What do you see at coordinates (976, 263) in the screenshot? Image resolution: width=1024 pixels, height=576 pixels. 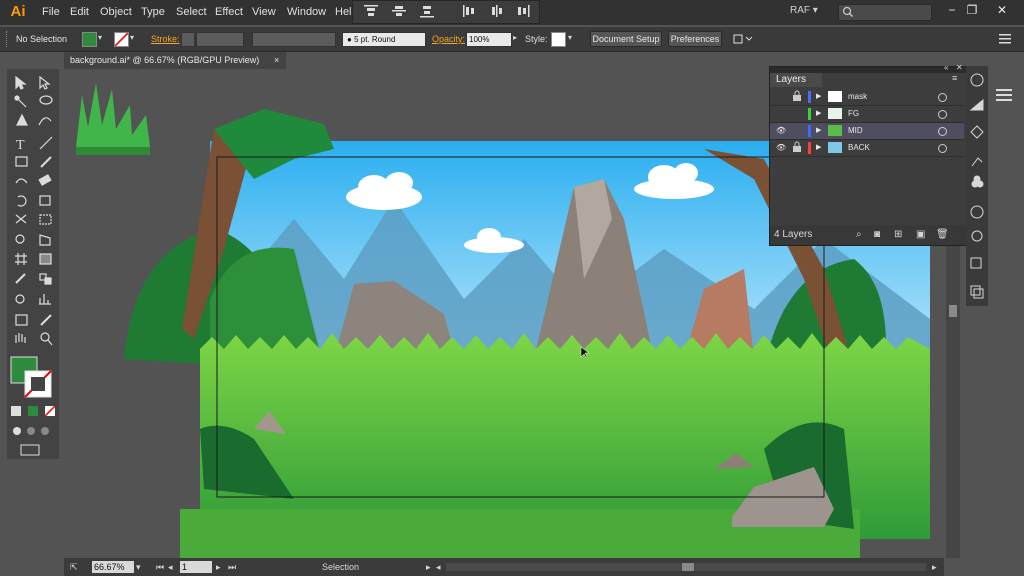 I see `layers-icon` at bounding box center [976, 263].